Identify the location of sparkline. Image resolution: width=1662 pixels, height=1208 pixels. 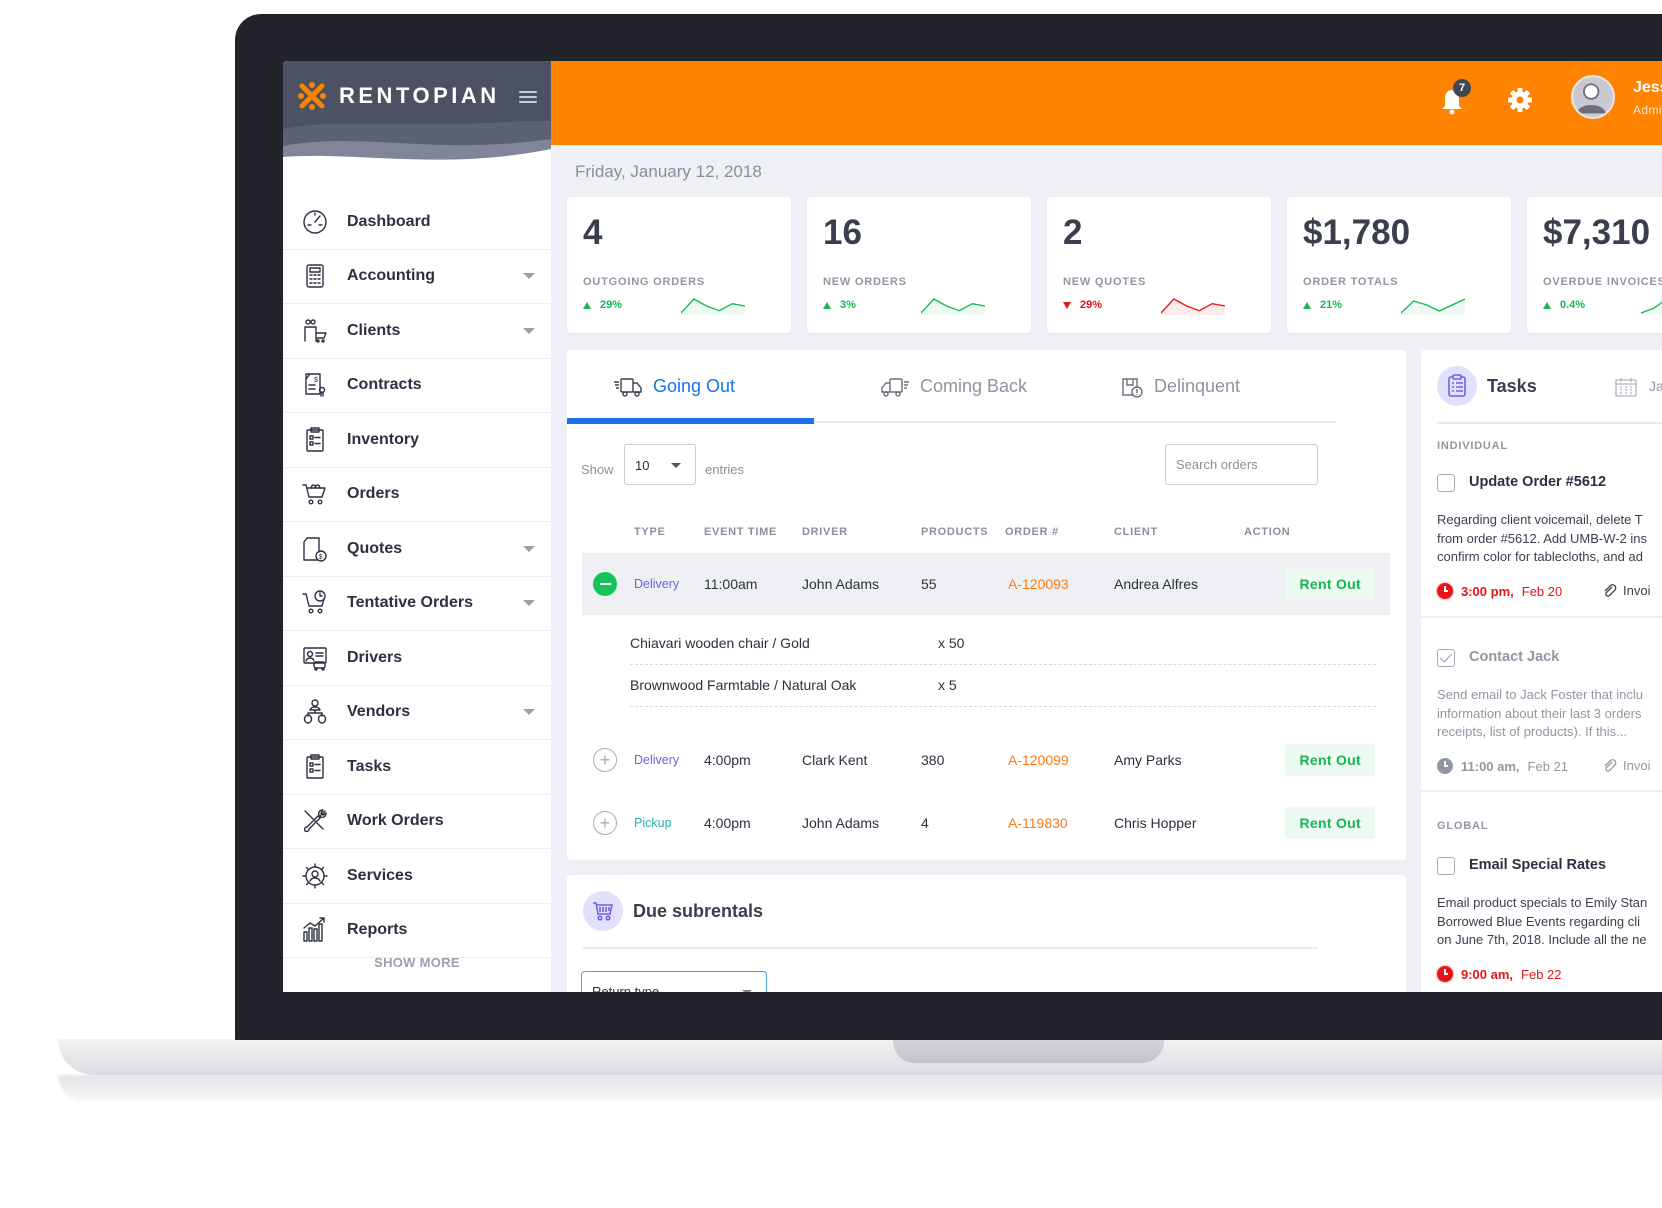
(953, 306).